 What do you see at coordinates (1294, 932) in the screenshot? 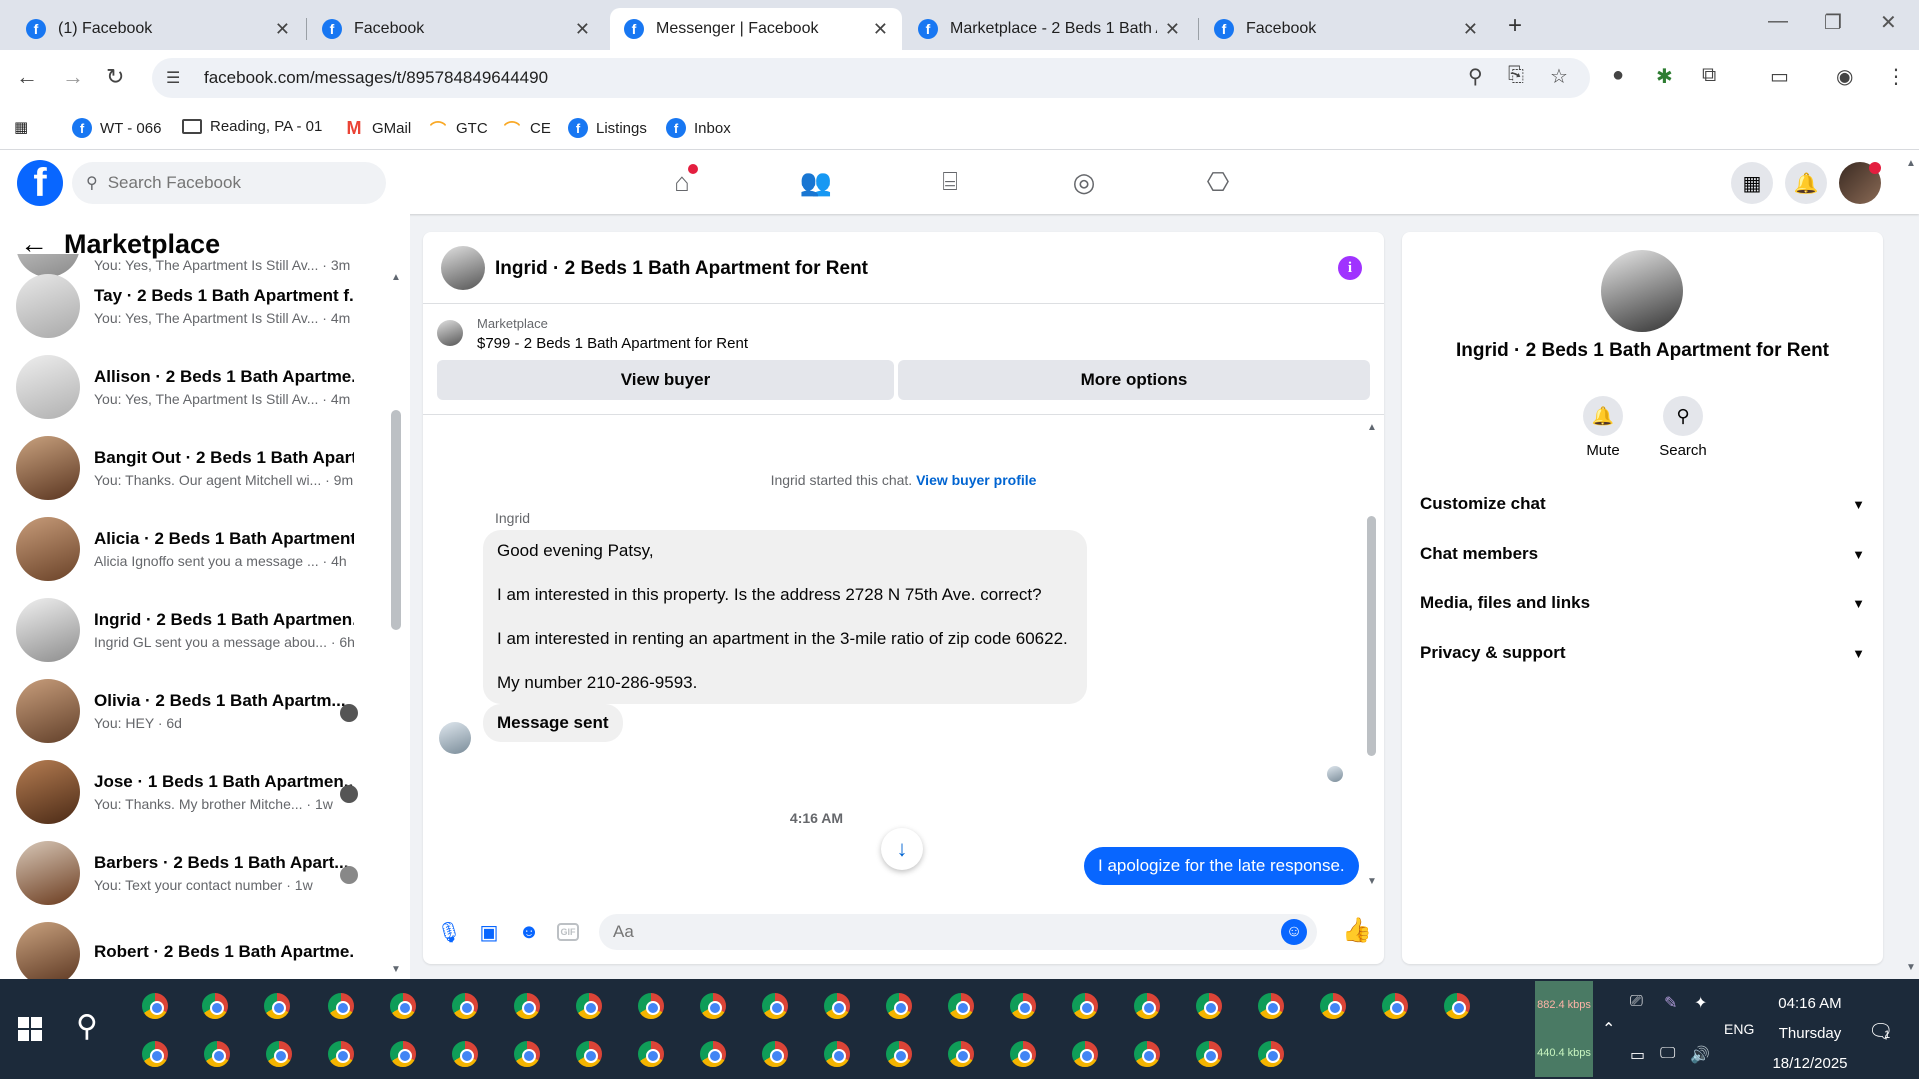
I see `emoji-icon: ☺` at bounding box center [1294, 932].